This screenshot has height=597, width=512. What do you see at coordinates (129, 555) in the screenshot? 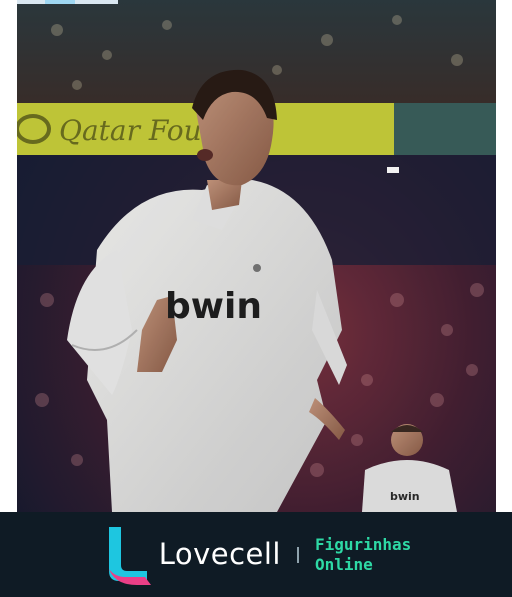
I see `lovecell-logo-icon` at bounding box center [129, 555].